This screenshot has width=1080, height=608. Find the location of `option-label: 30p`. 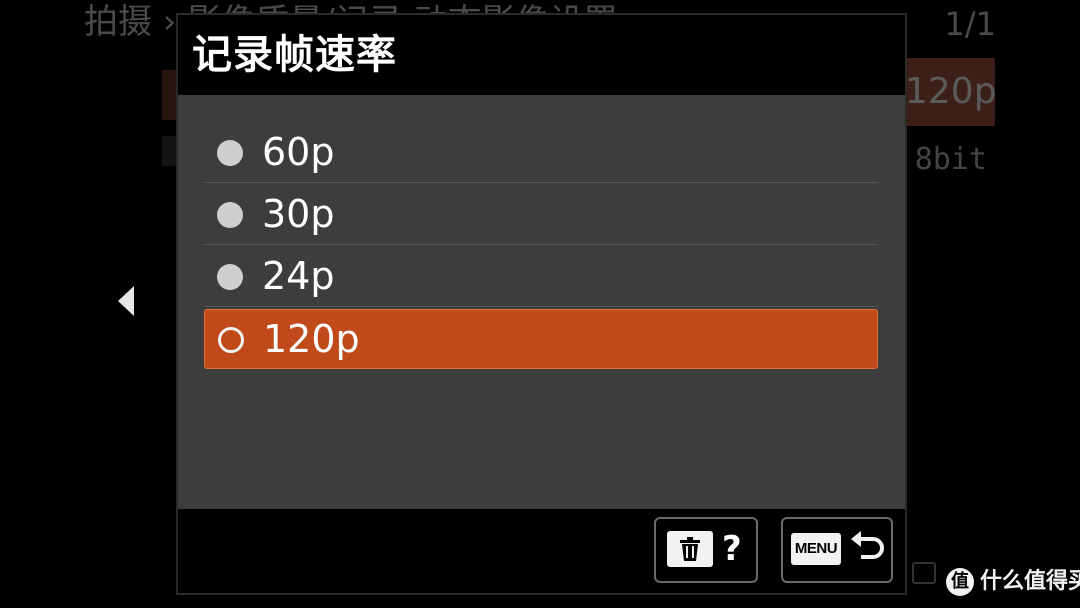

option-label: 30p is located at coordinates (298, 214).